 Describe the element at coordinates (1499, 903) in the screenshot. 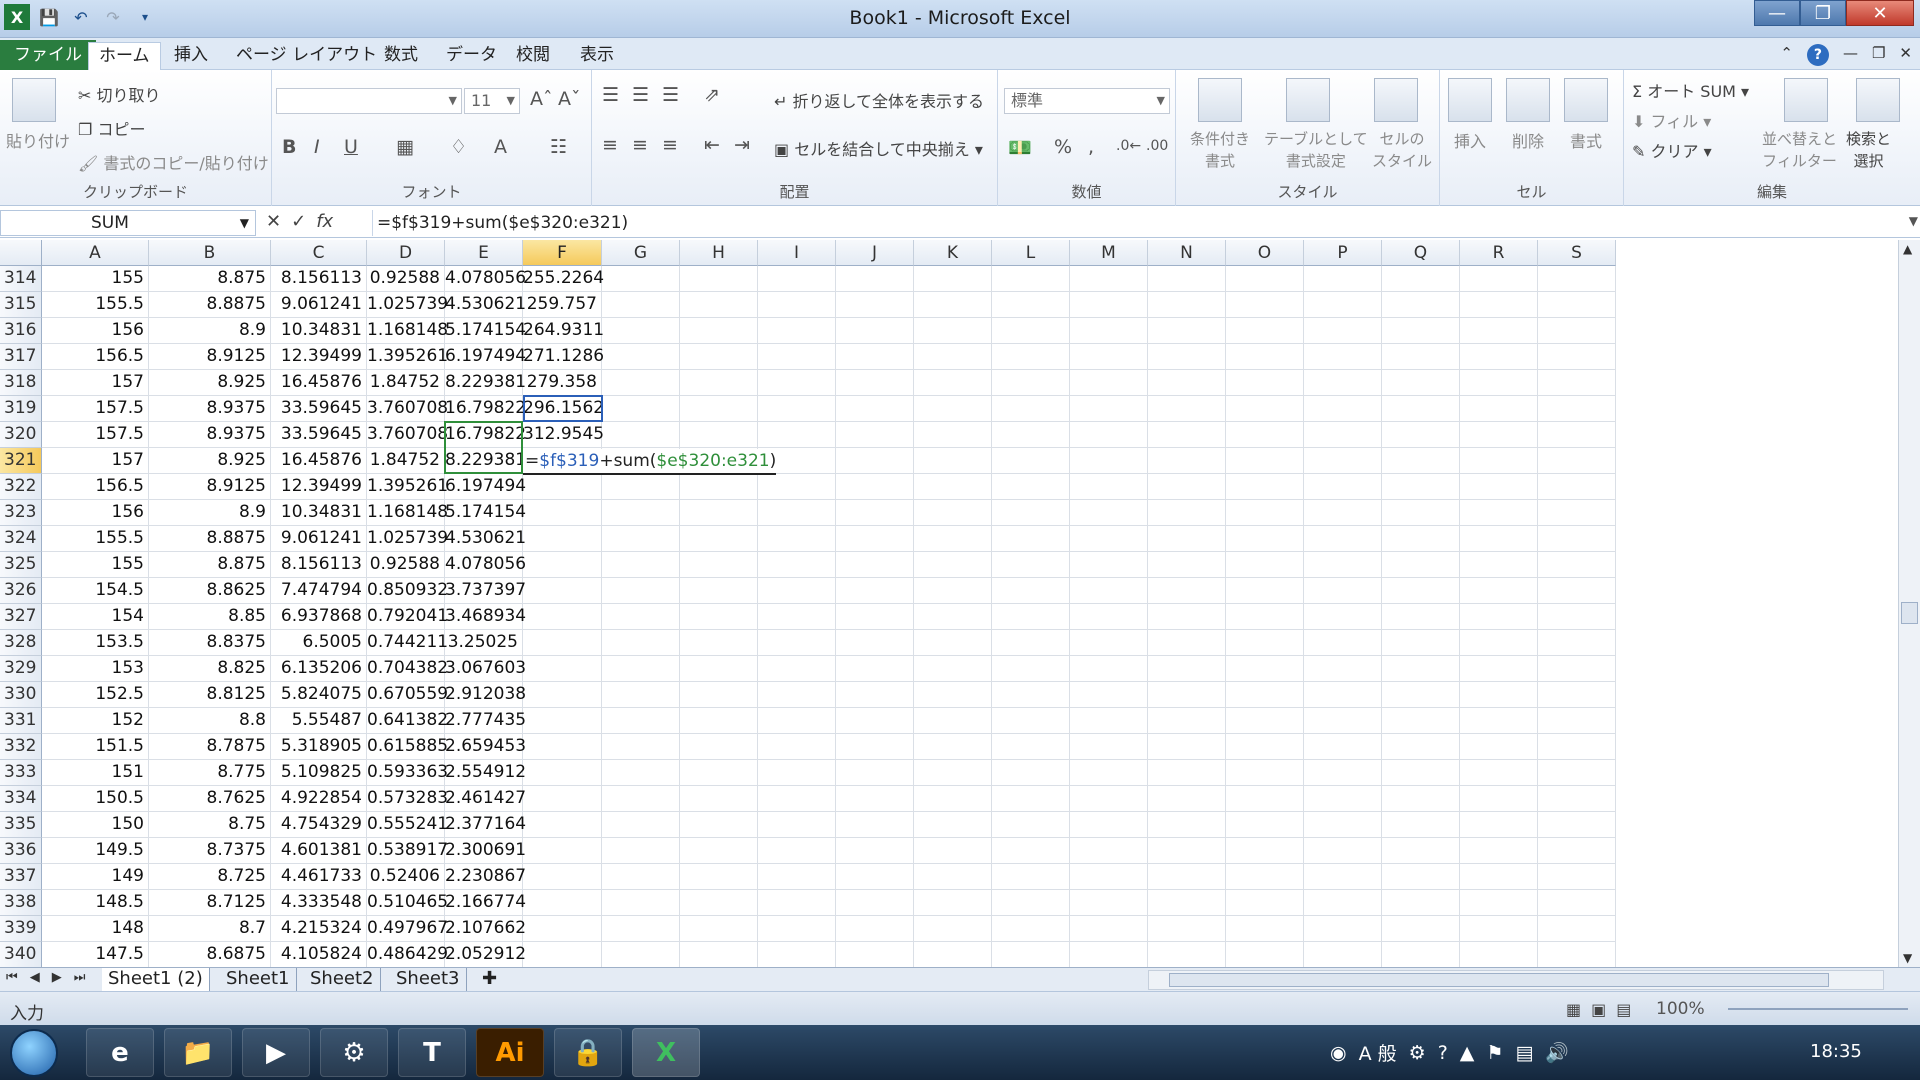

I see `cell-r338` at that location.